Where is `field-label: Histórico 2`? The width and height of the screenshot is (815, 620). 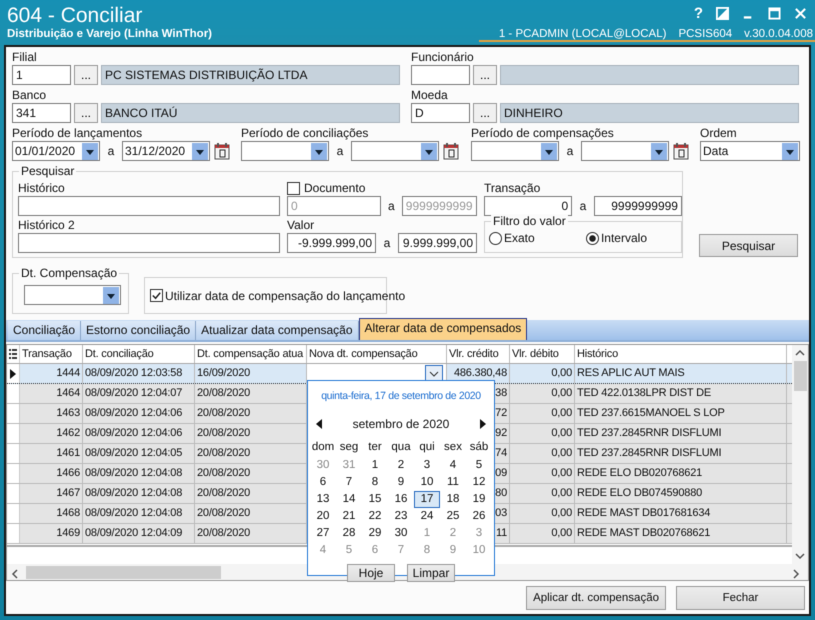
field-label: Histórico 2 is located at coordinates (47, 225).